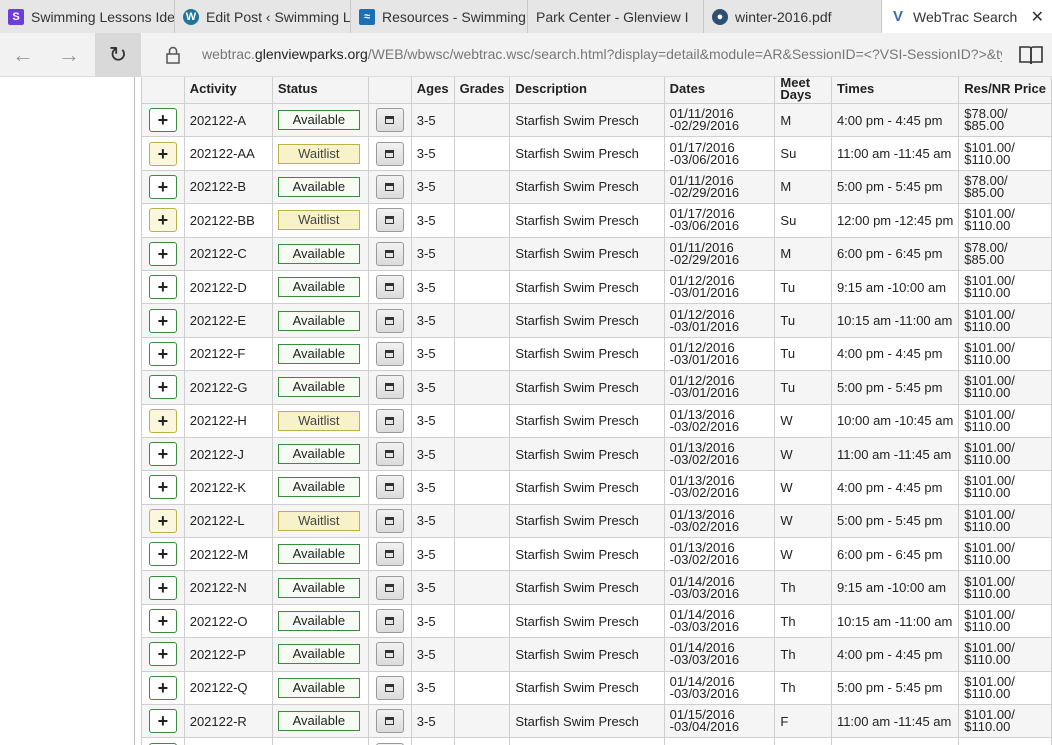 The width and height of the screenshot is (1052, 745). Describe the element at coordinates (320, 741) in the screenshot. I see `status-cell` at that location.